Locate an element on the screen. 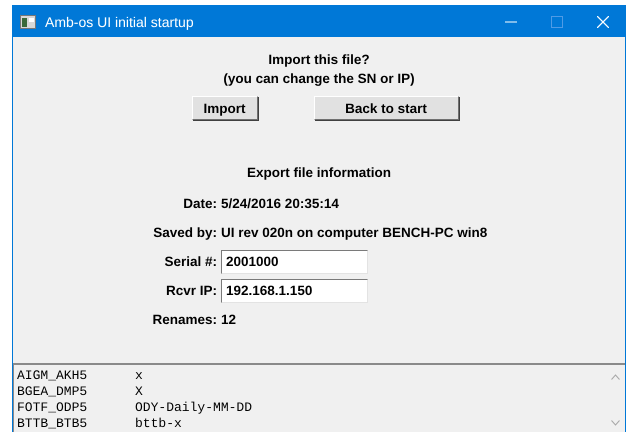 Image resolution: width=632 pixels, height=432 pixels. field-label: Date: is located at coordinates (199, 203).